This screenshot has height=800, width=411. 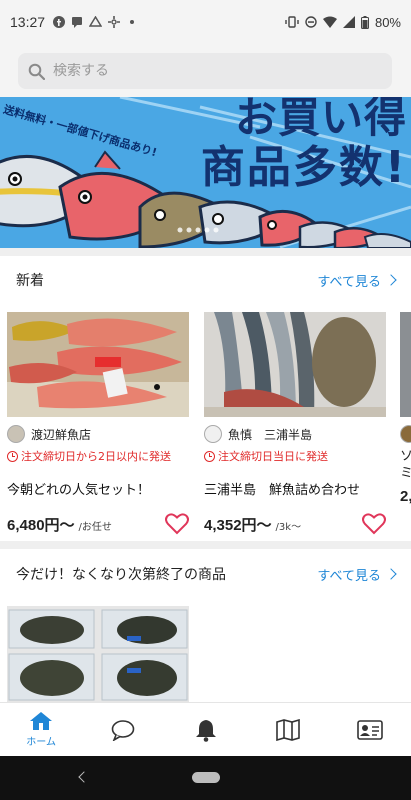 I want to click on search-bar, so click(x=205, y=71).